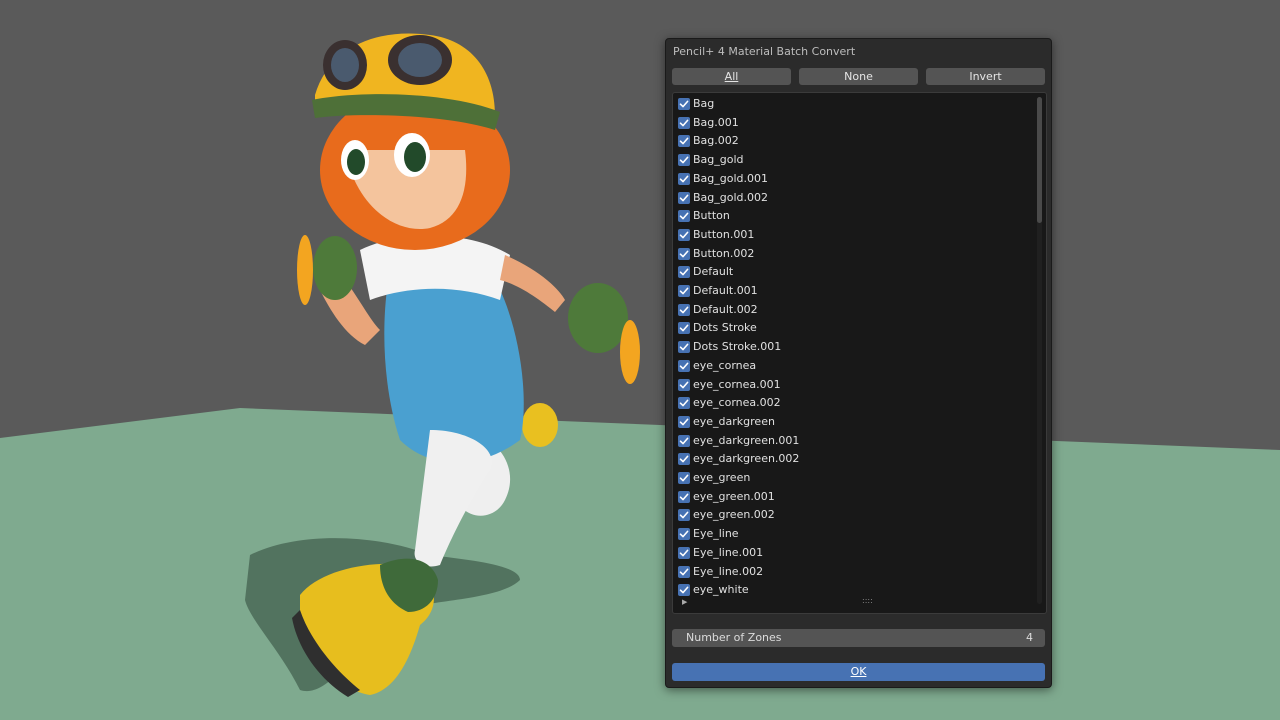 The height and width of the screenshot is (720, 1280). I want to click on list-item: Eye_line, so click(852, 534).